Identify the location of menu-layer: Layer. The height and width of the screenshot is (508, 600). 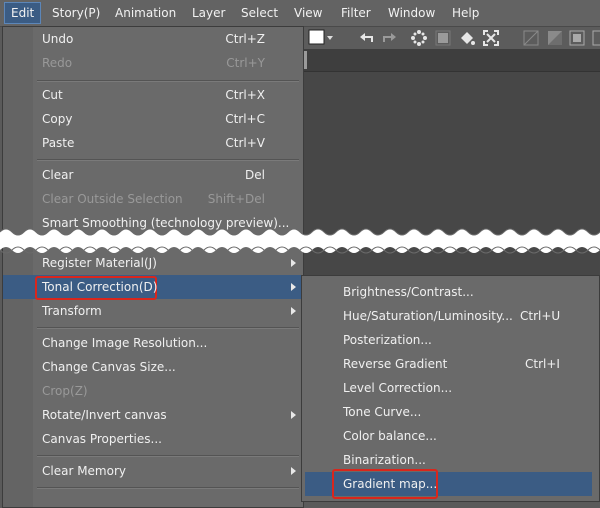
(208, 13).